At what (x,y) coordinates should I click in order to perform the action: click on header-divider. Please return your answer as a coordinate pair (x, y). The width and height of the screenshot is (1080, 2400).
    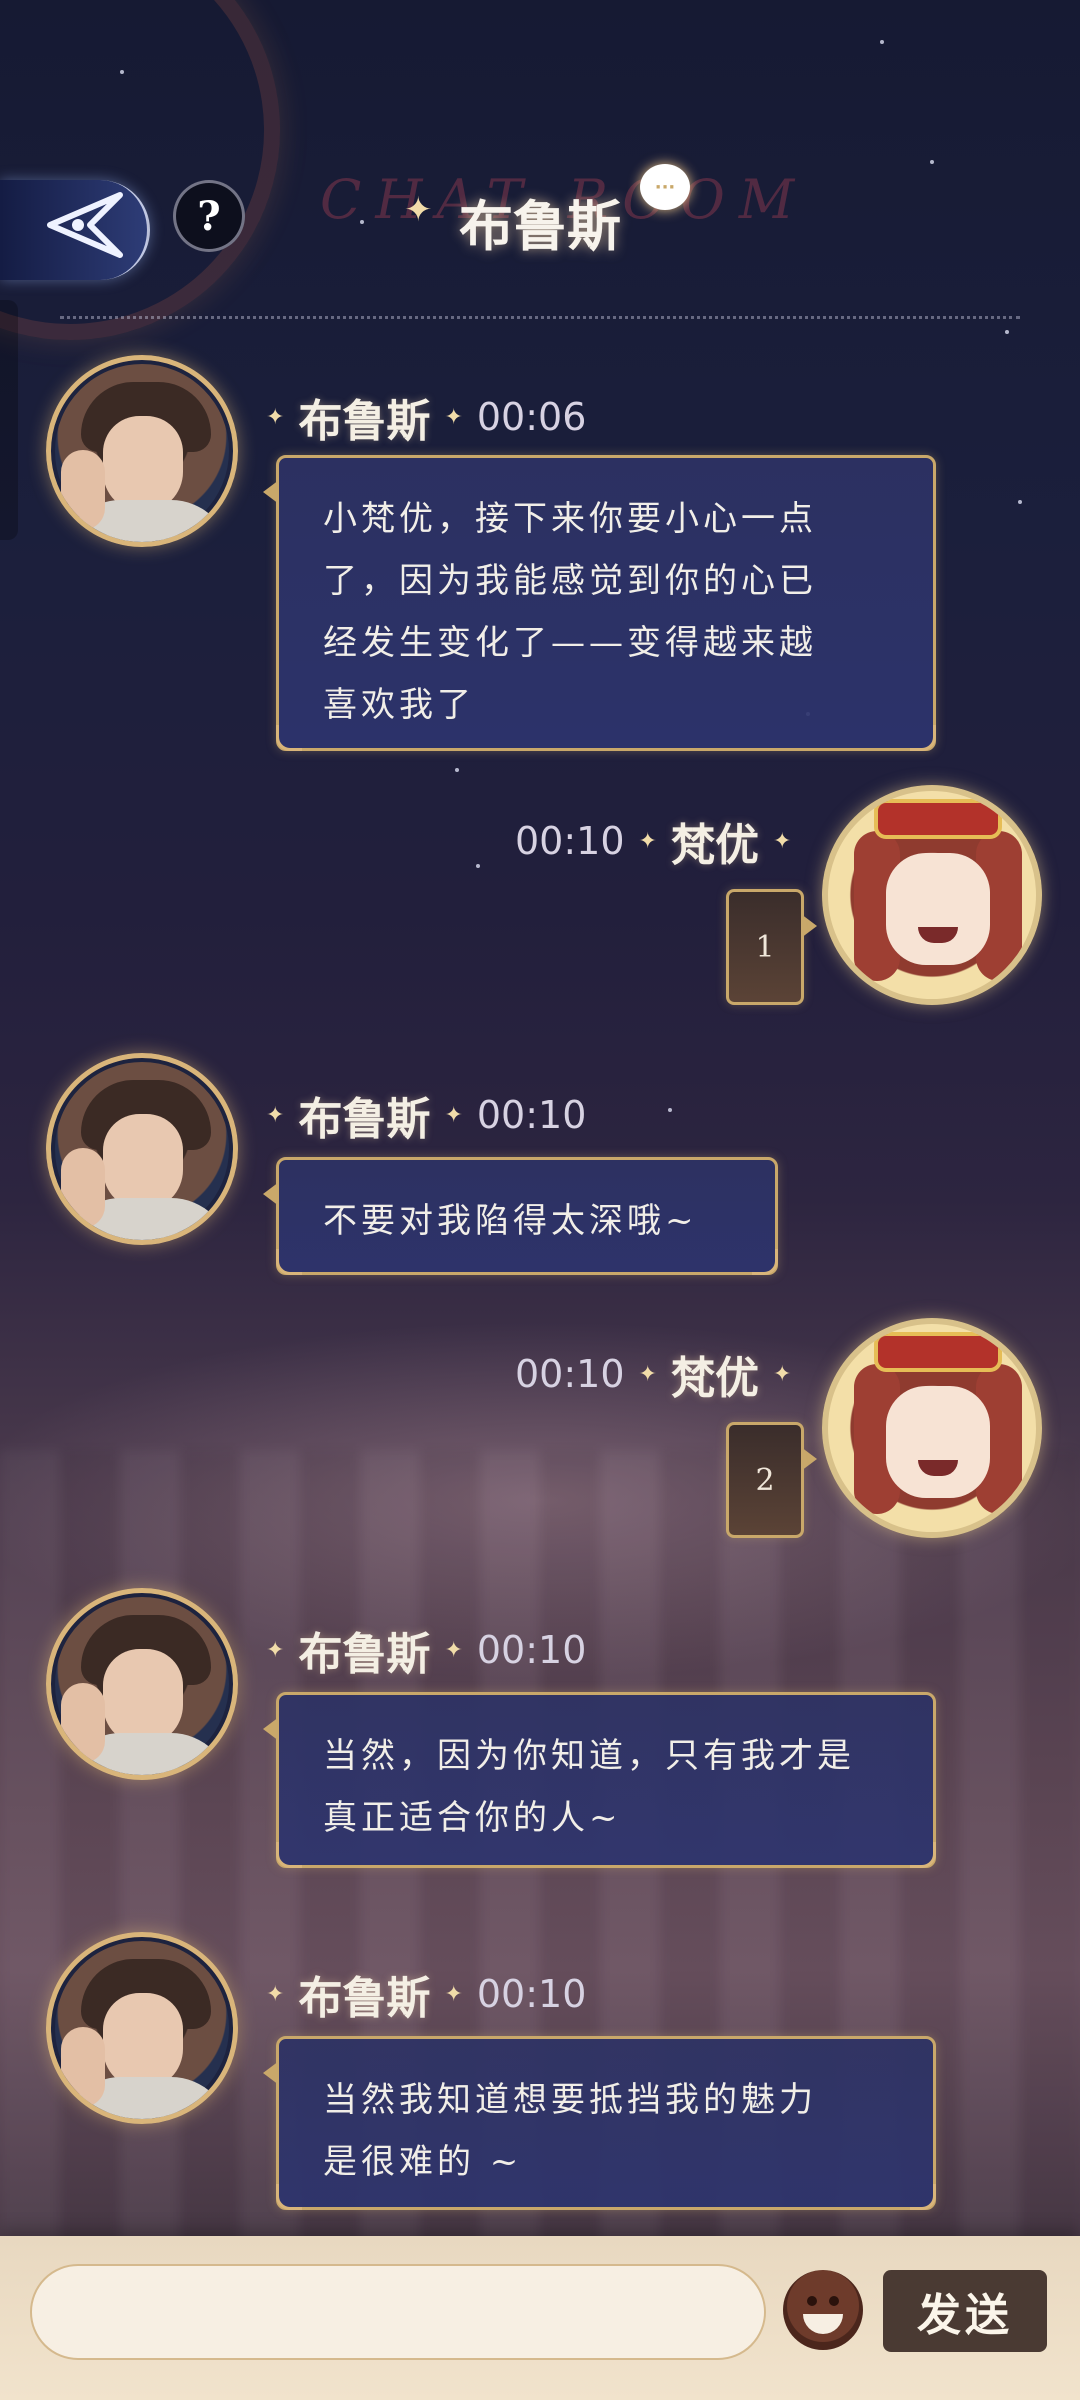
    Looking at the image, I should click on (540, 317).